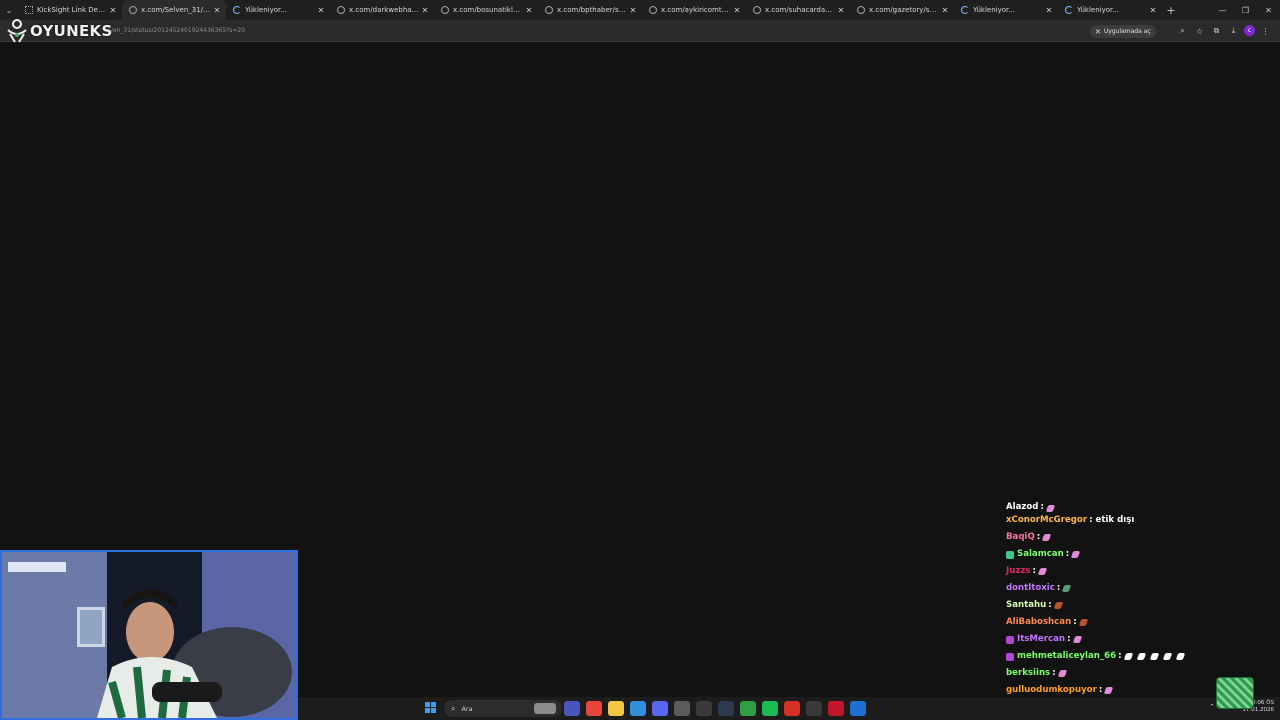 The image size is (1280, 720). Describe the element at coordinates (1212, 707) in the screenshot. I see `chevron-up-icon: ^` at that location.